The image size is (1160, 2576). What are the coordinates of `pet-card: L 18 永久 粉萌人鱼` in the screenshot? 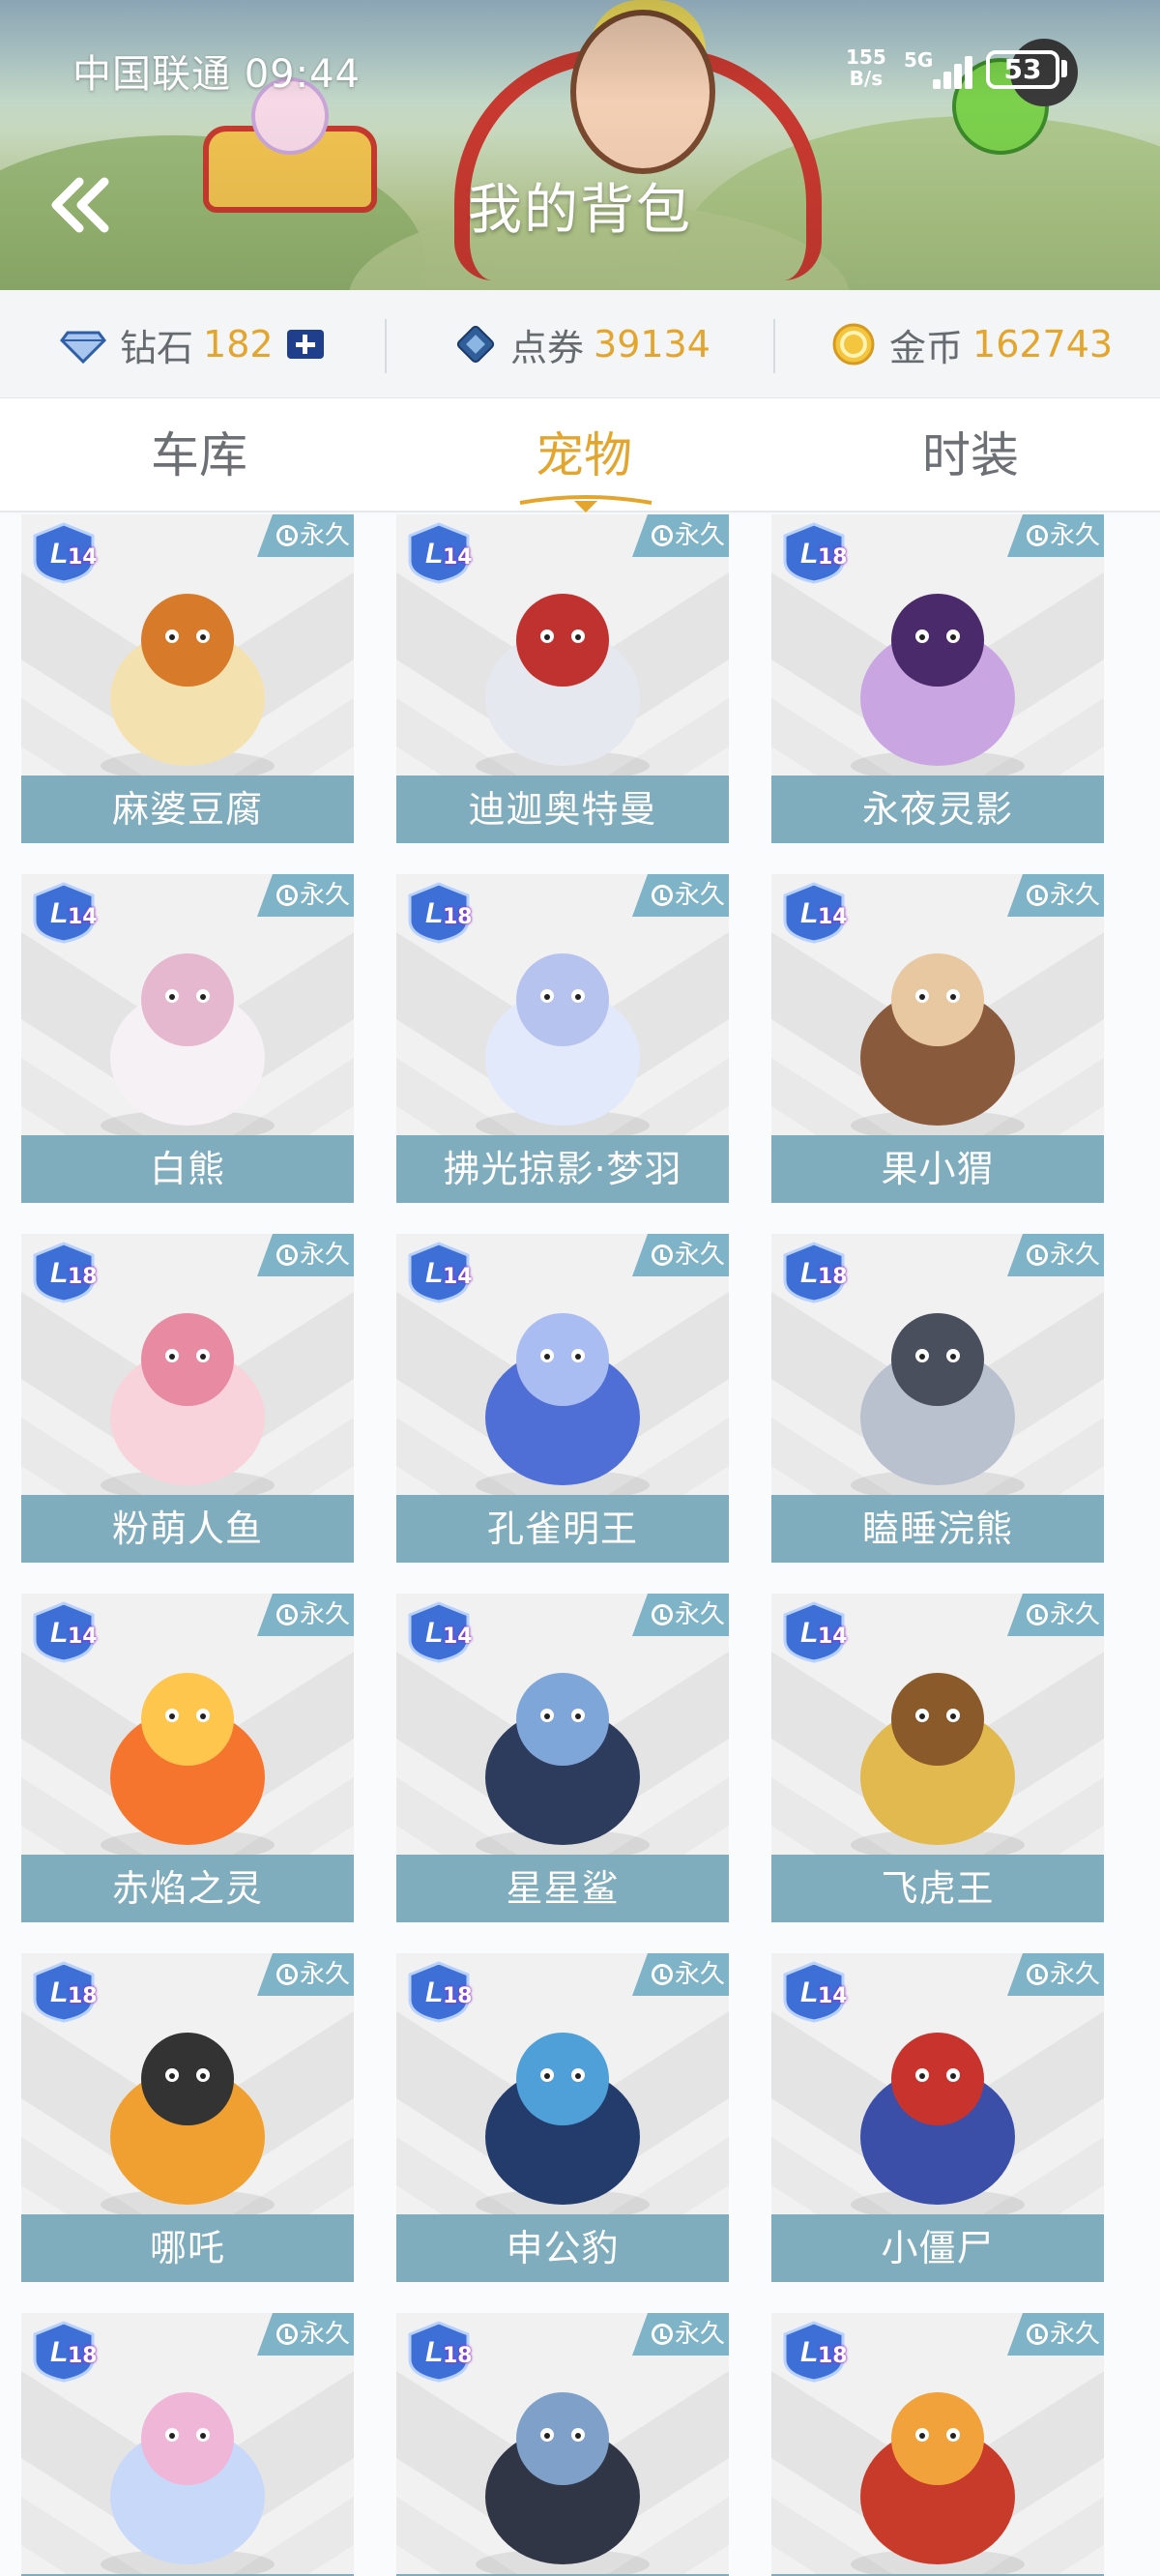 It's located at (188, 1398).